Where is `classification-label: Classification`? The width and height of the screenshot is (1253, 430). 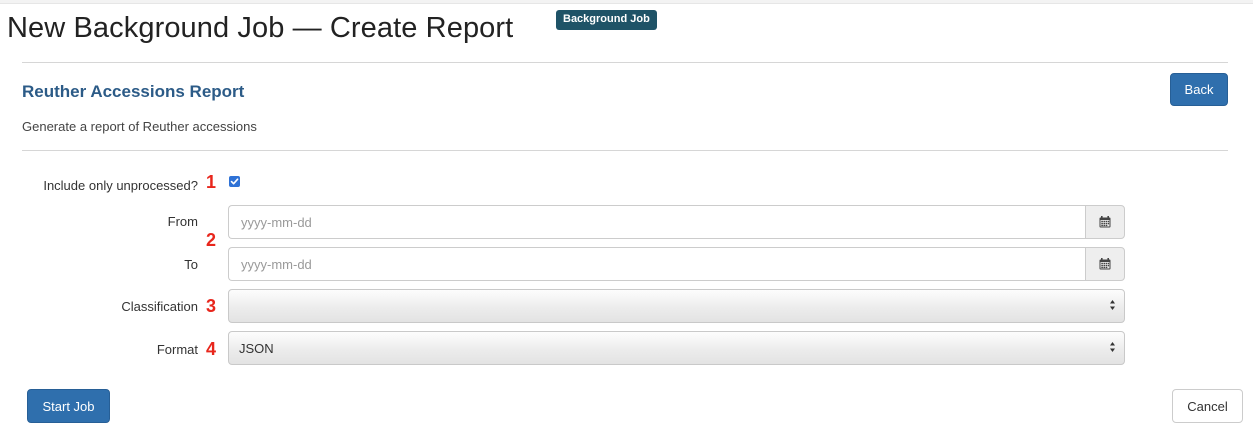 classification-label: Classification is located at coordinates (159, 306).